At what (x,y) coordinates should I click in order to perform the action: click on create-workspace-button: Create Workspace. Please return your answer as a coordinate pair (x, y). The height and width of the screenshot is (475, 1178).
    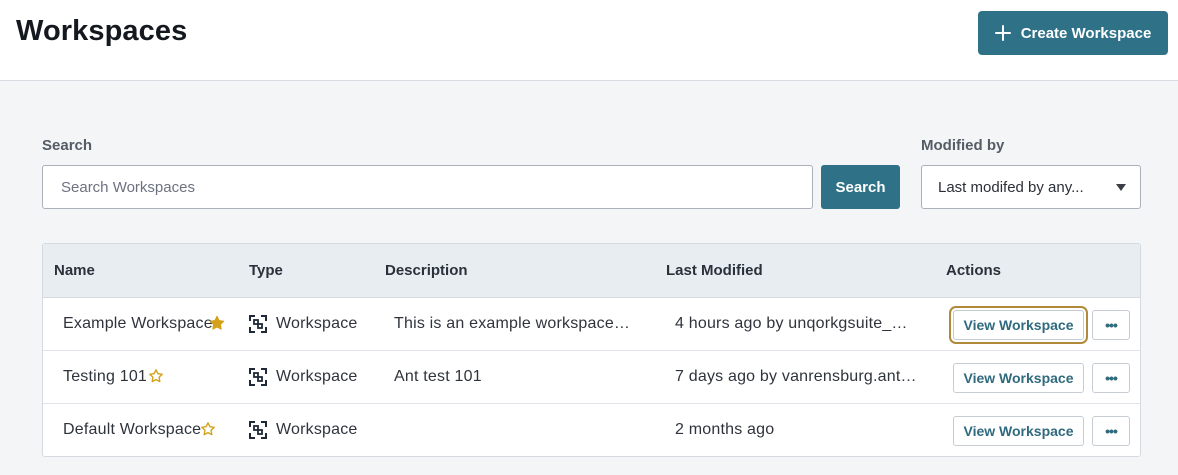
    Looking at the image, I should click on (1073, 33).